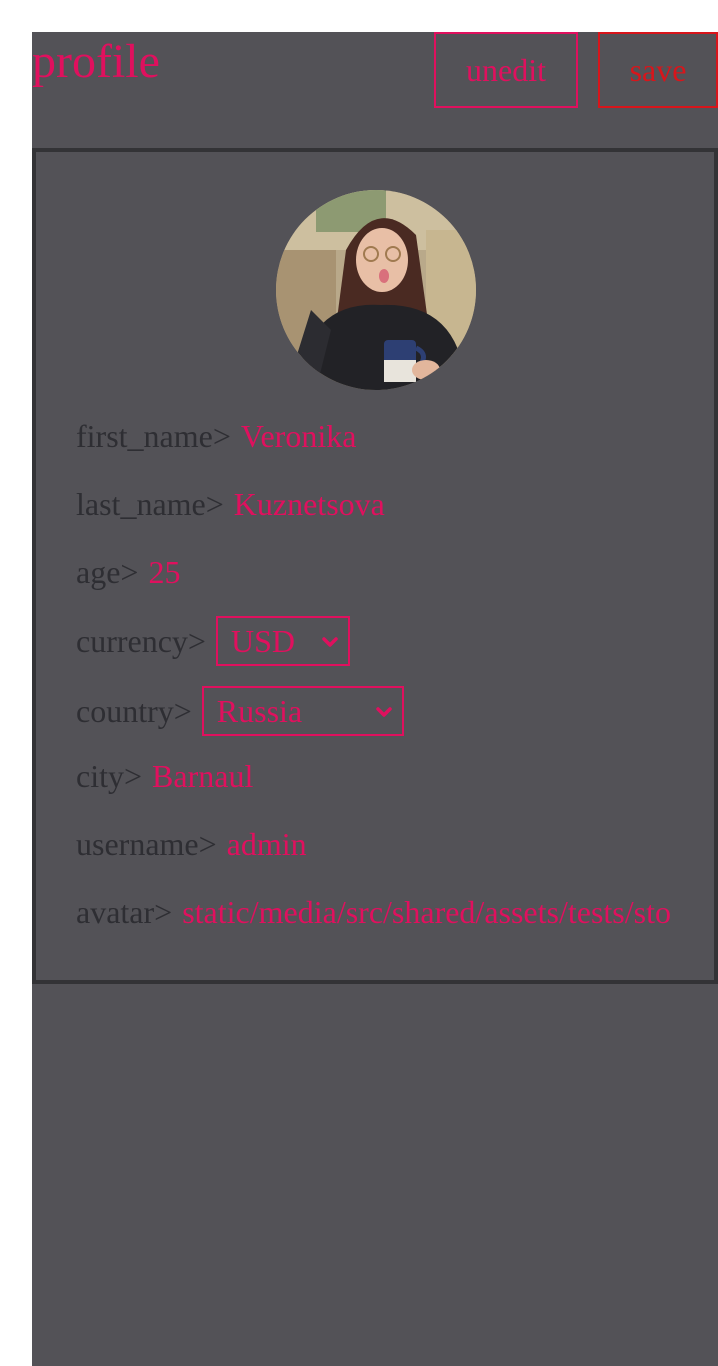 This screenshot has width=718, height=1366. Describe the element at coordinates (309, 504) in the screenshot. I see `last-name-input: Kuznetsova` at that location.